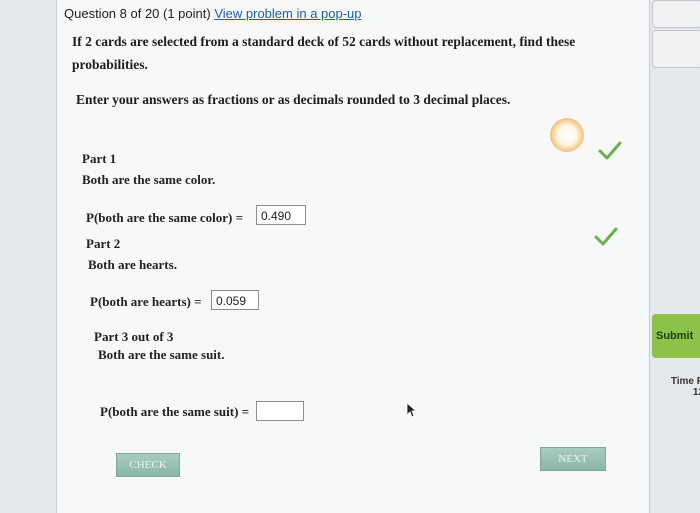  Describe the element at coordinates (412, 410) in the screenshot. I see `mouse-cursor-icon` at that location.